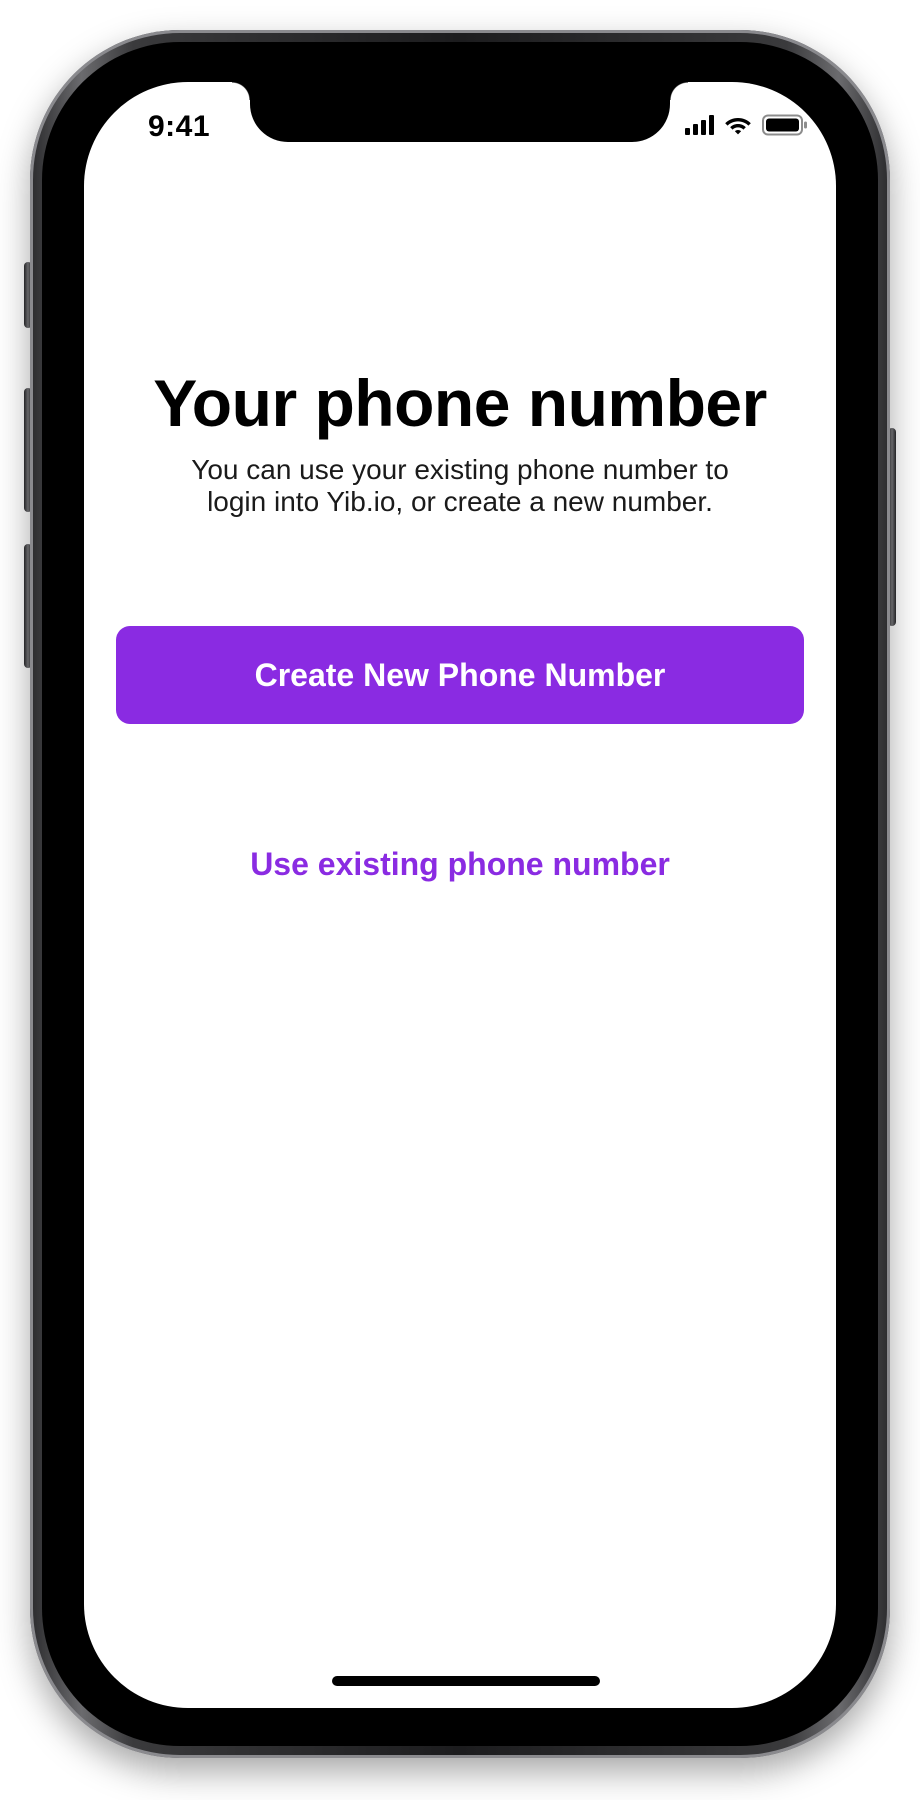  Describe the element at coordinates (784, 125) in the screenshot. I see `battery-icon` at that location.